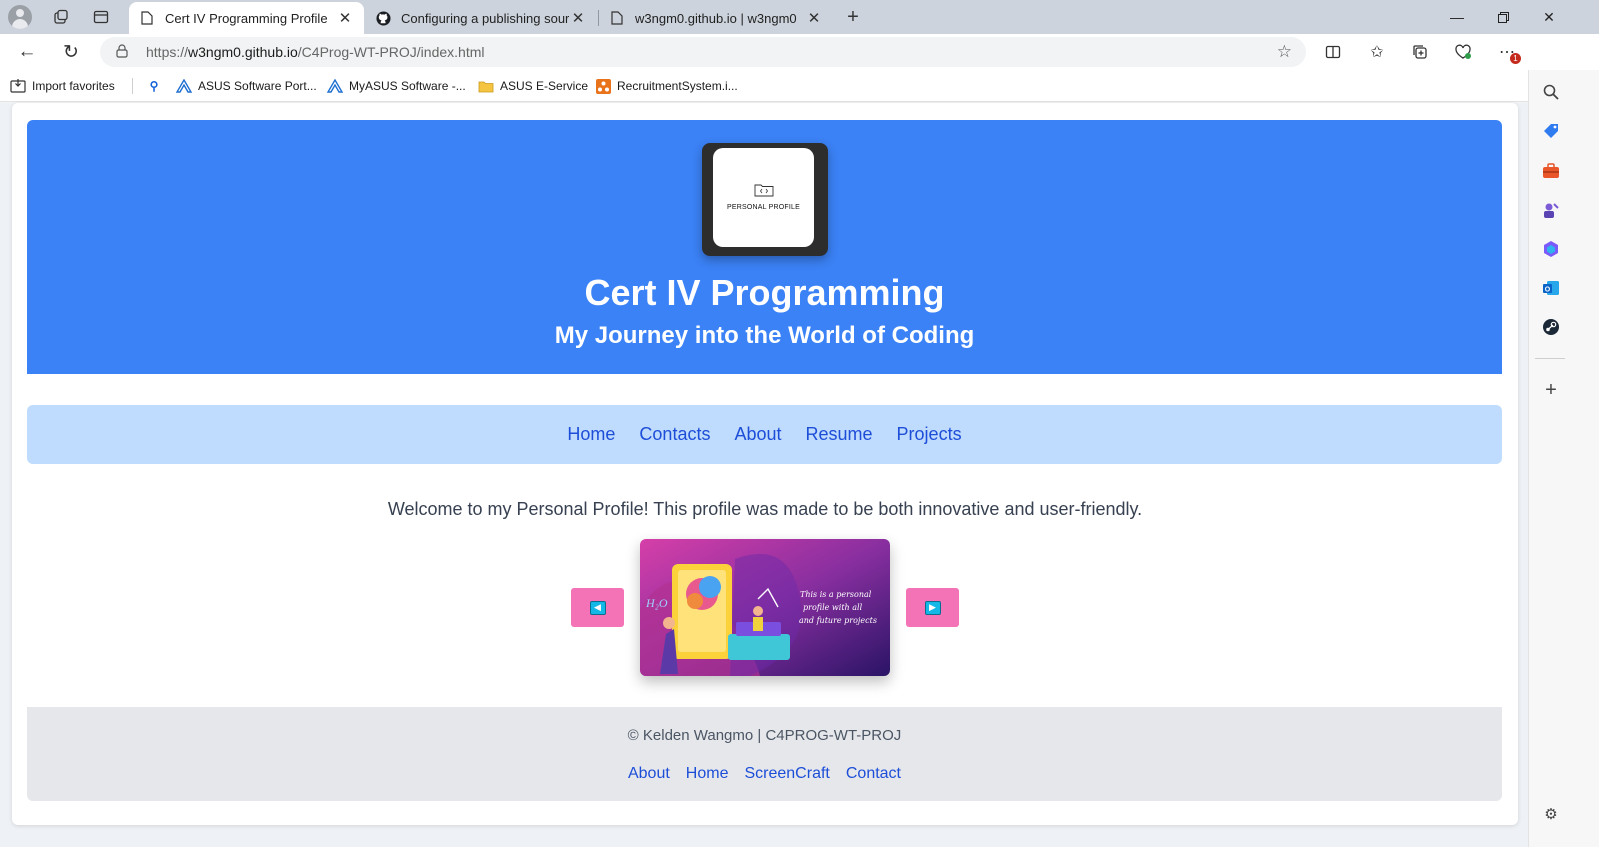 The width and height of the screenshot is (1599, 847). I want to click on copyright-text: © Kelden Wangmo | C4PROG-WT-PROJ, so click(764, 735).